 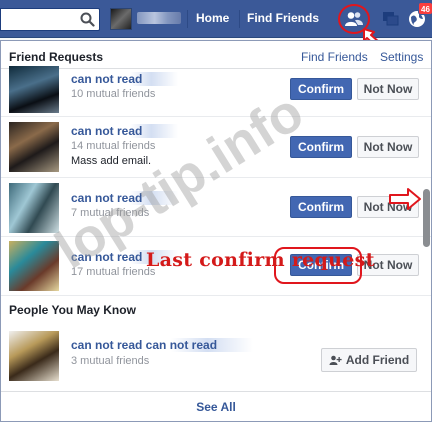 I want to click on add-friend-label: Add Friend, so click(x=377, y=360).